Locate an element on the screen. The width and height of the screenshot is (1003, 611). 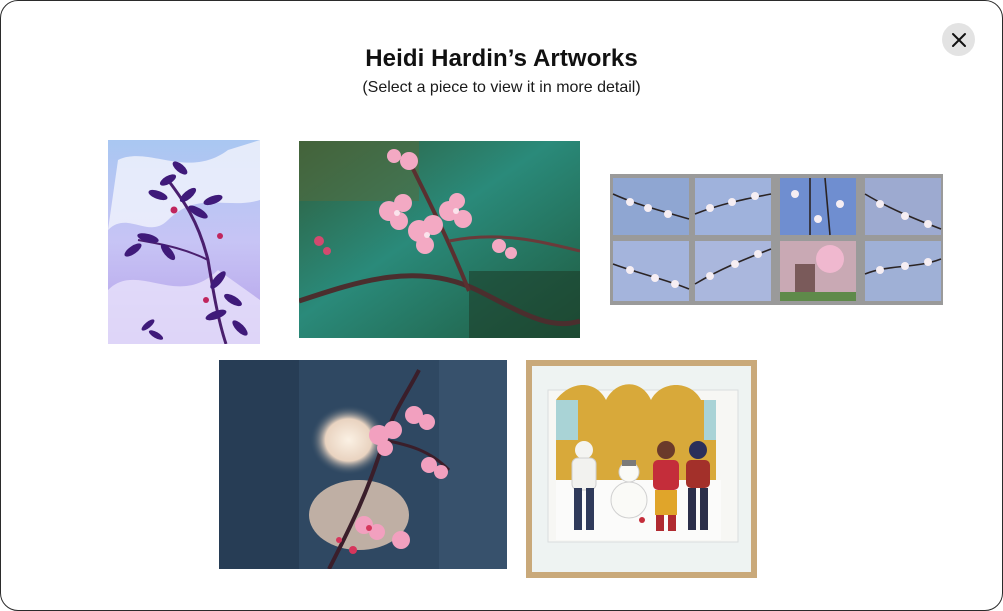
artwork-purple-branch is located at coordinates (184, 242).